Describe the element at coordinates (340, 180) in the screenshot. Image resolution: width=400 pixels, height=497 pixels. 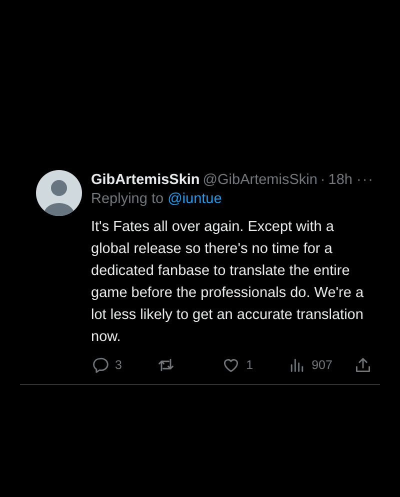
I see `timestamp: 18h` at that location.